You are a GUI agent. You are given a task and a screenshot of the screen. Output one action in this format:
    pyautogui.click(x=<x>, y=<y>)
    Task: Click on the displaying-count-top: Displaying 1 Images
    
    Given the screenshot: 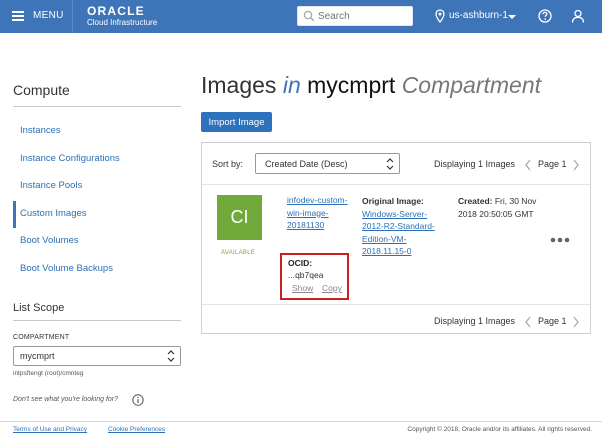 What is the action you would take?
    pyautogui.click(x=475, y=164)
    